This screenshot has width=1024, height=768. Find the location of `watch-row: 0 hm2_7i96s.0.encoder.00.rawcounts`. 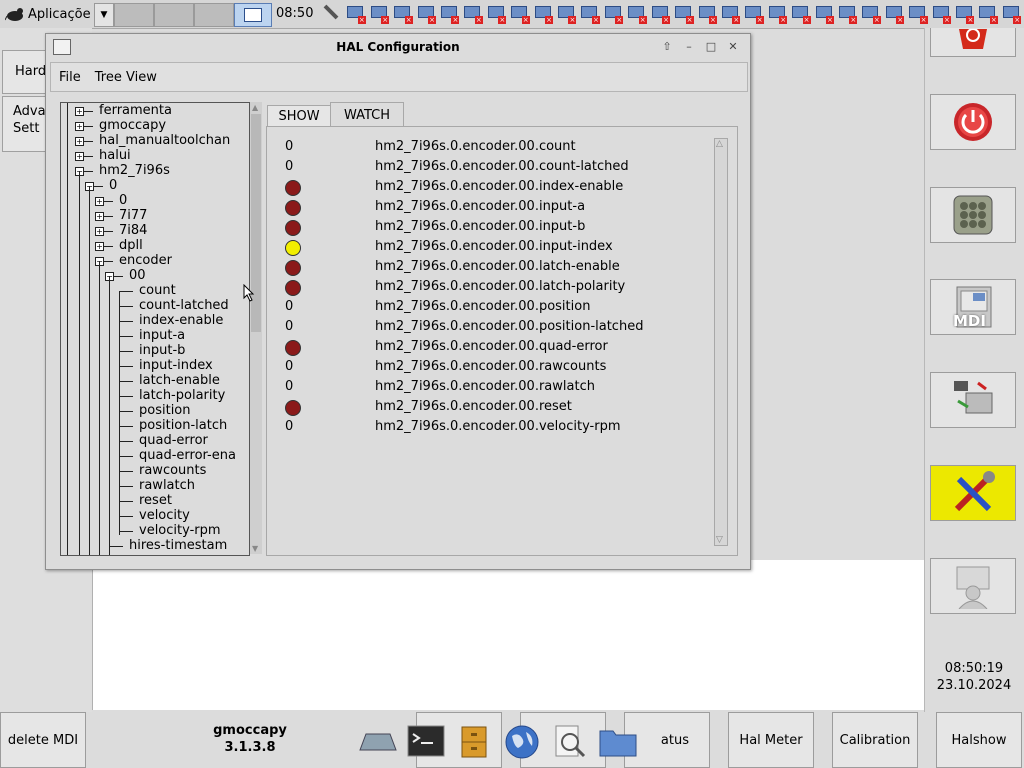

watch-row: 0 hm2_7i96s.0.encoder.00.rawcounts is located at coordinates (487, 367).